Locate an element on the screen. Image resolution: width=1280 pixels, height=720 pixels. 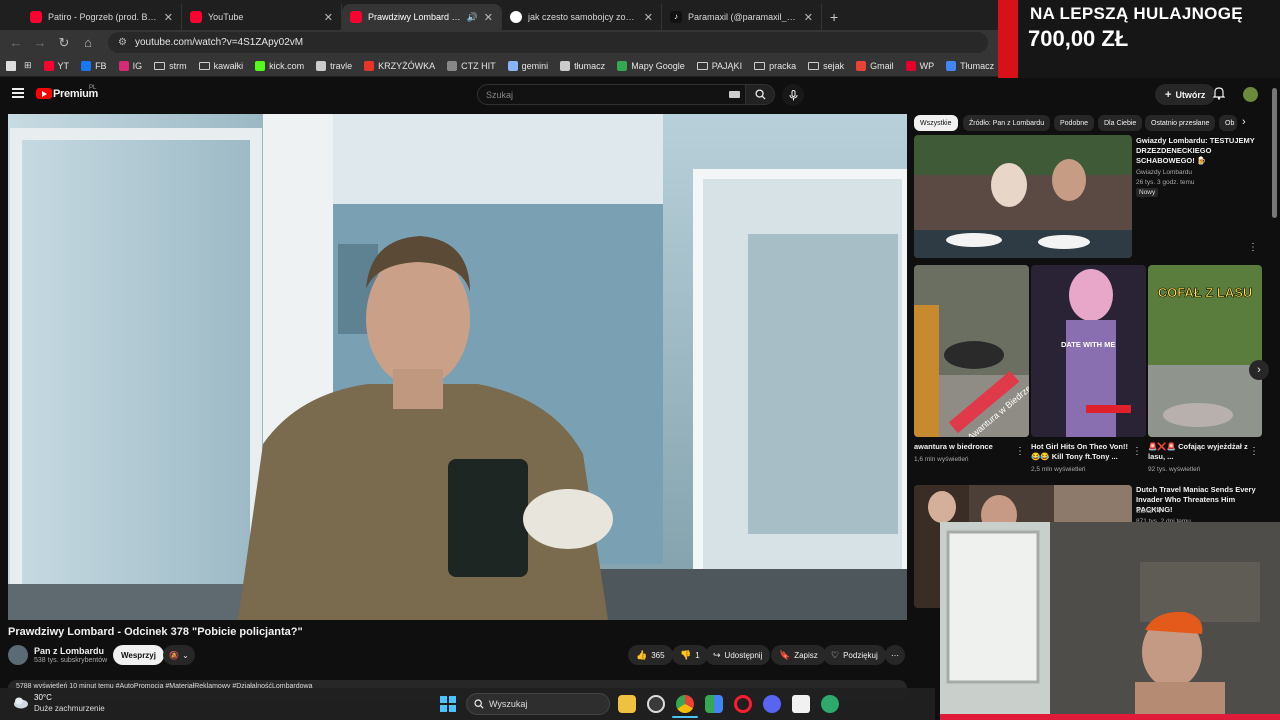
bookmark-item: YT is located at coordinates (56, 65).